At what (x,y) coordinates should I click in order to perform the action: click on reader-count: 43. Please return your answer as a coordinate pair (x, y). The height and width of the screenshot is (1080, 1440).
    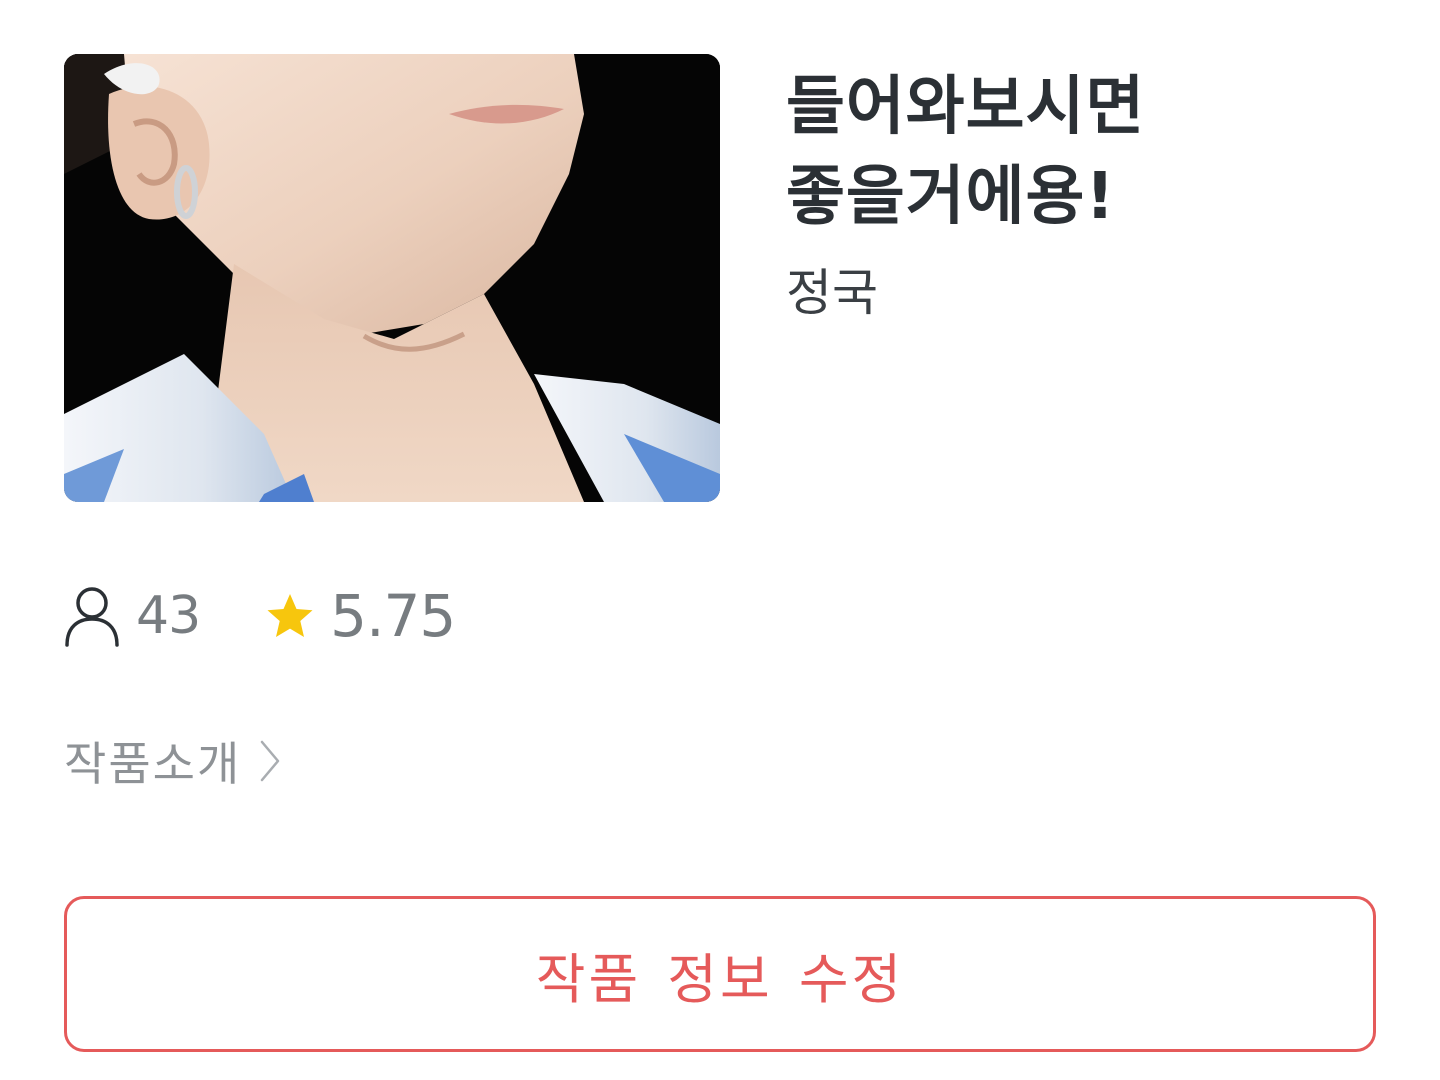
    Looking at the image, I should click on (168, 616).